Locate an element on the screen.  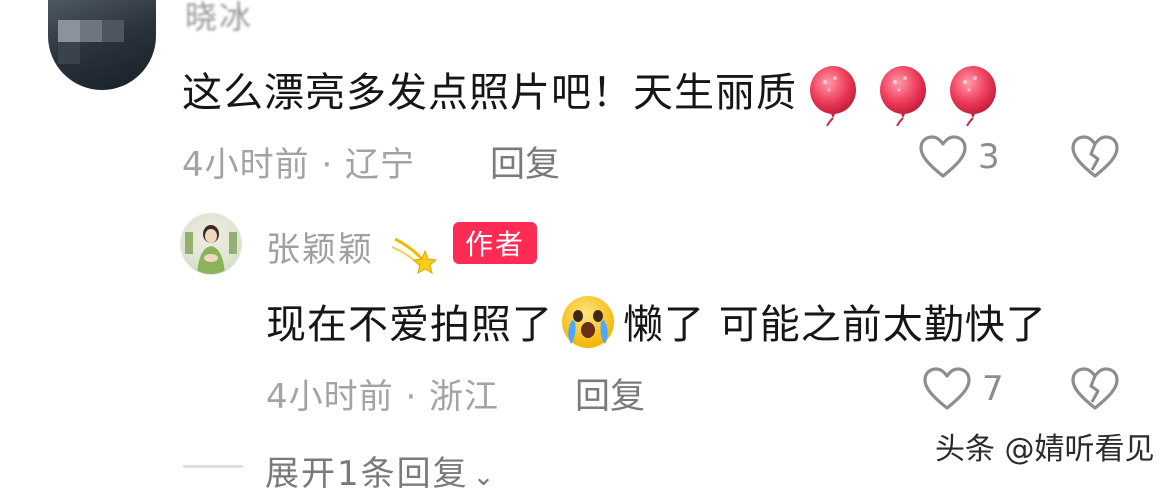
crying-face-emoji is located at coordinates (588, 327).